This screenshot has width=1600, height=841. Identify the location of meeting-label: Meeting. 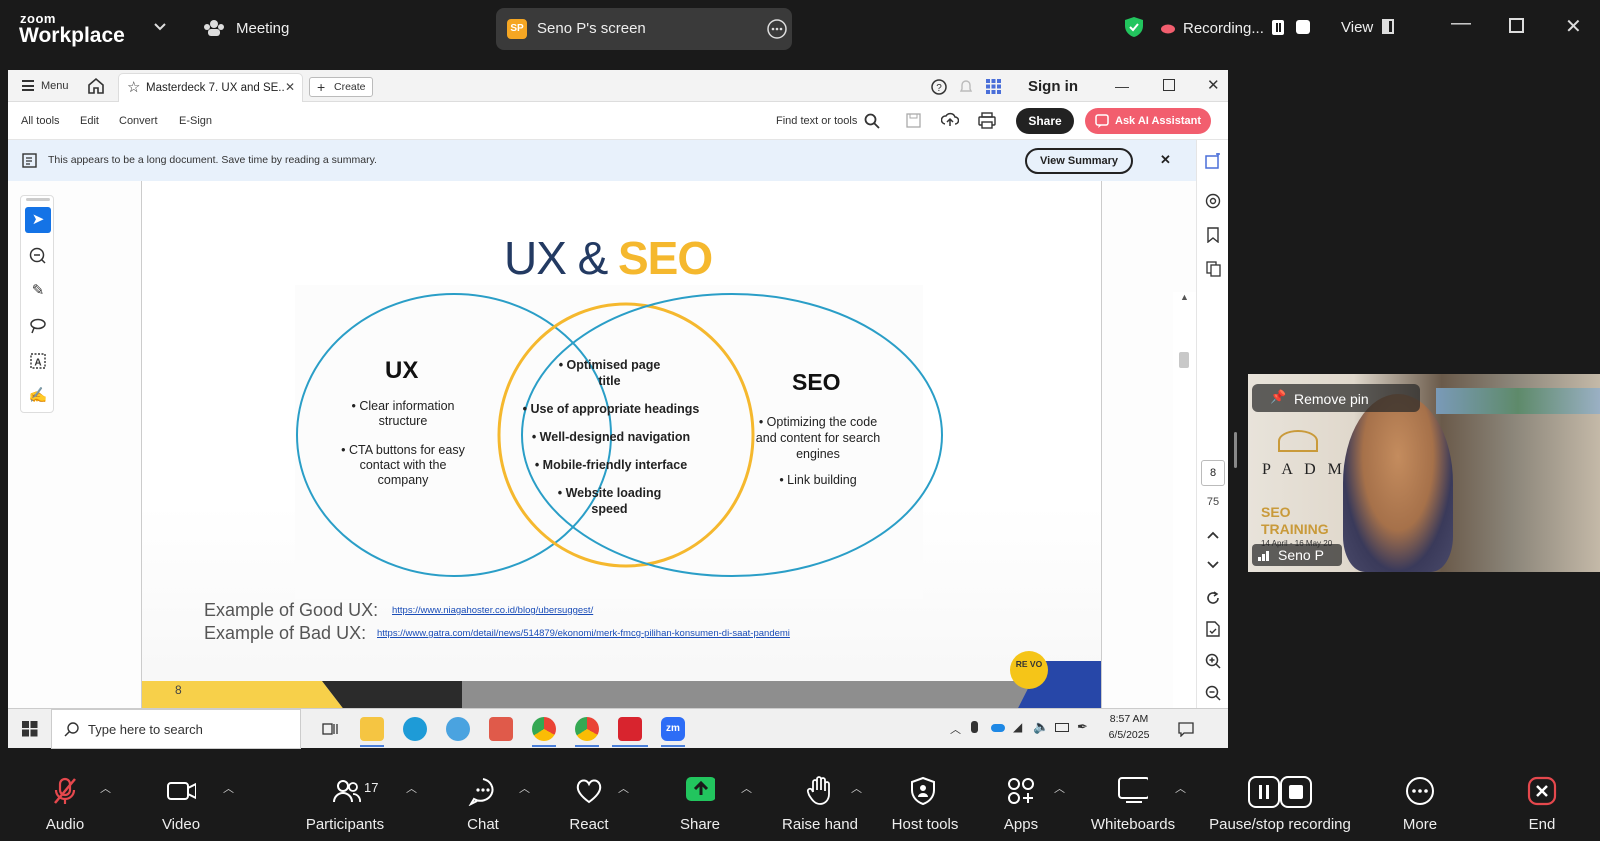
(262, 28).